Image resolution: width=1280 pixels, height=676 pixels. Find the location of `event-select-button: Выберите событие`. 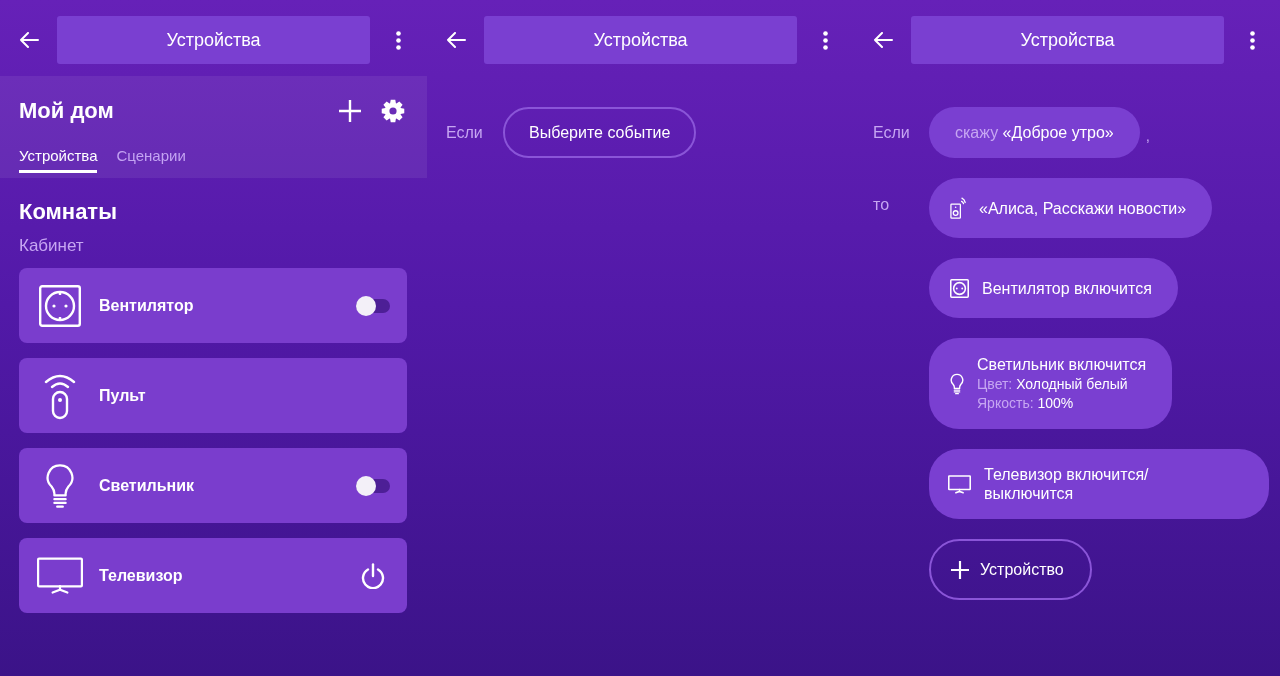

event-select-button: Выберите событие is located at coordinates (600, 132).